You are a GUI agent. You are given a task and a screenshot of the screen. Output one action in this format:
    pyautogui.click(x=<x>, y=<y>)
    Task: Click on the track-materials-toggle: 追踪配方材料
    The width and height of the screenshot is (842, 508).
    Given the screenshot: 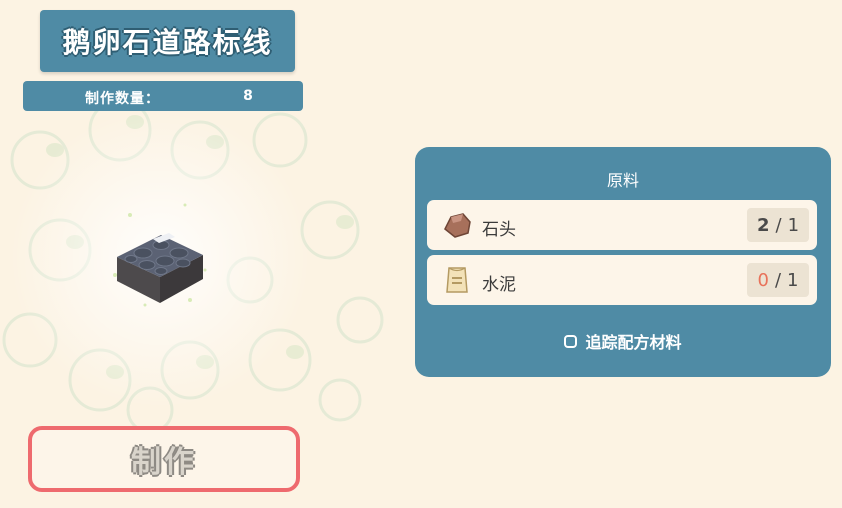 What is the action you would take?
    pyautogui.click(x=623, y=341)
    